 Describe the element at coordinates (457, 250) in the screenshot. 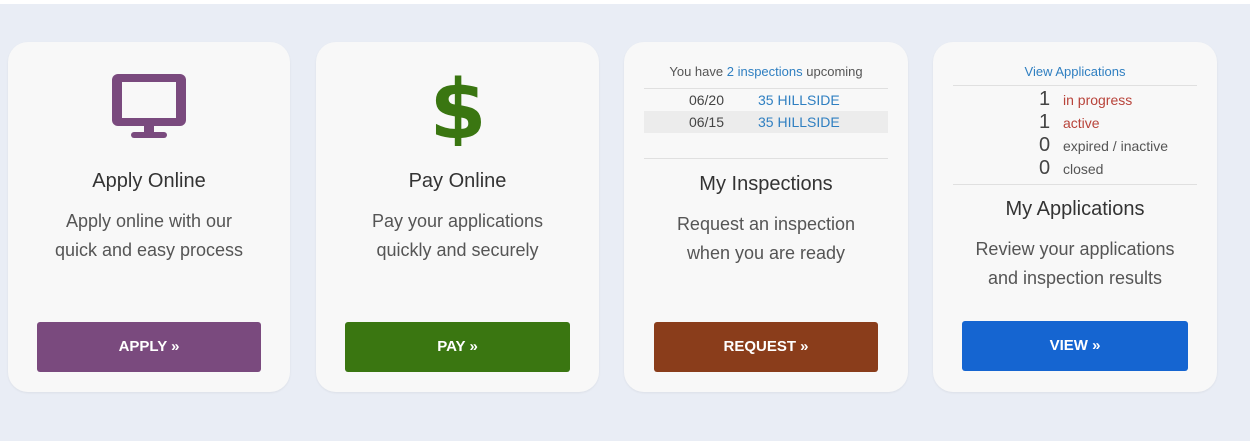

I see `description-line: quickly and securely` at that location.